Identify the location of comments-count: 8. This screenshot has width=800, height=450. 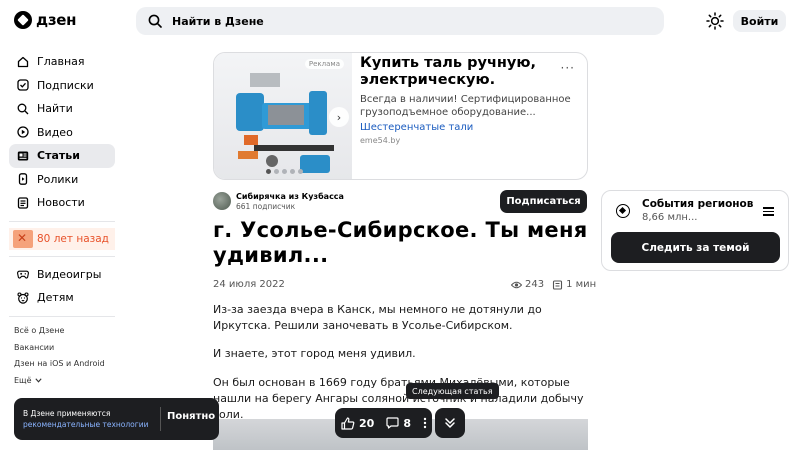
(407, 423).